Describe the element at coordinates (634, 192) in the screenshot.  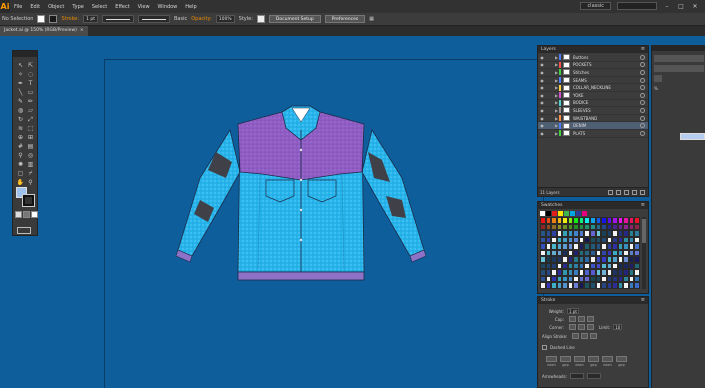
I see `new-layer-icon` at that location.